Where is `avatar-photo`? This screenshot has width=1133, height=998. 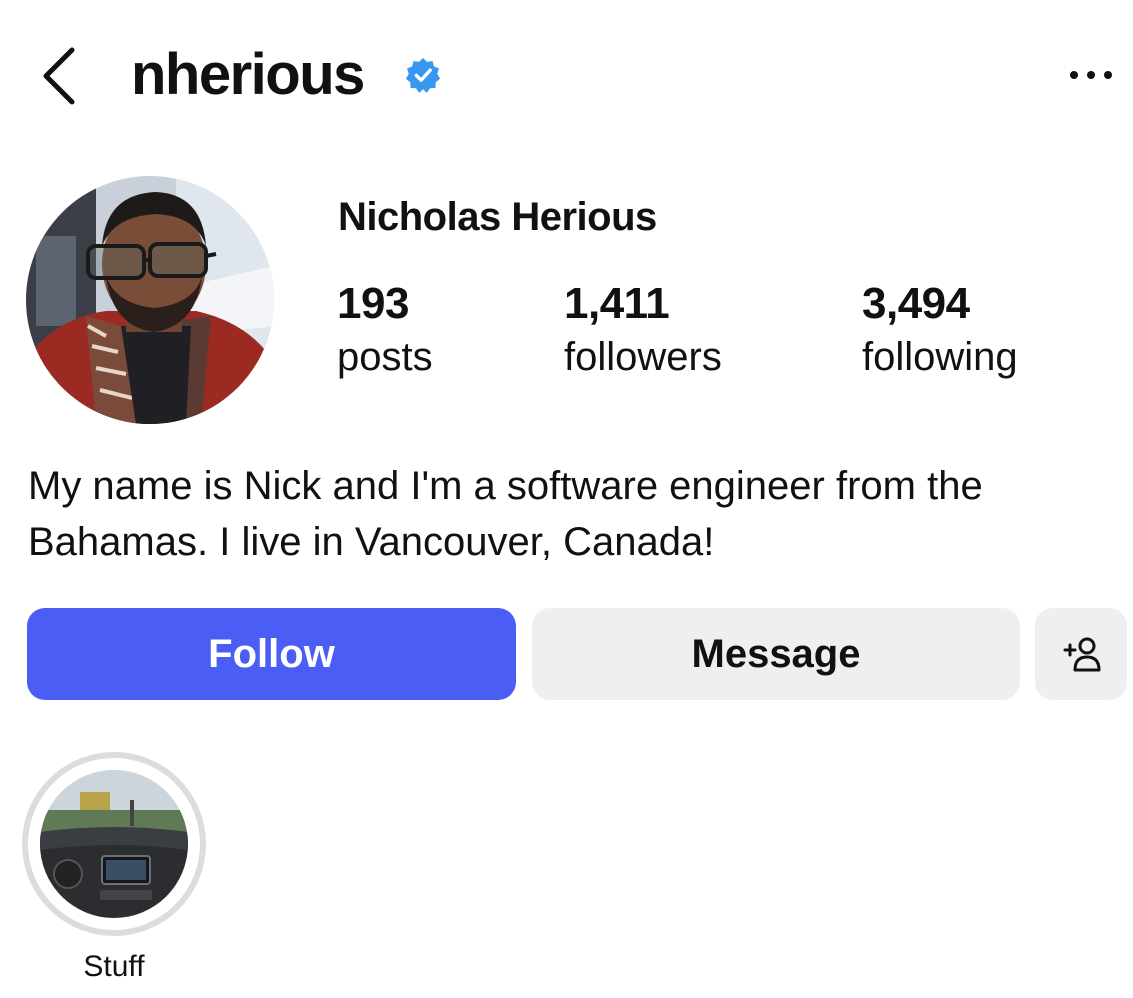 avatar-photo is located at coordinates (150, 300).